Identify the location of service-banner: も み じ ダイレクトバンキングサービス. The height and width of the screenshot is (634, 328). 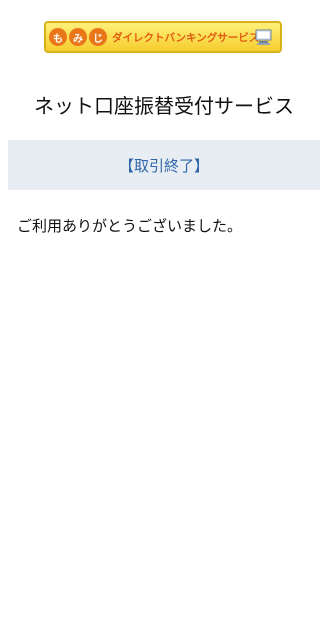
(163, 37).